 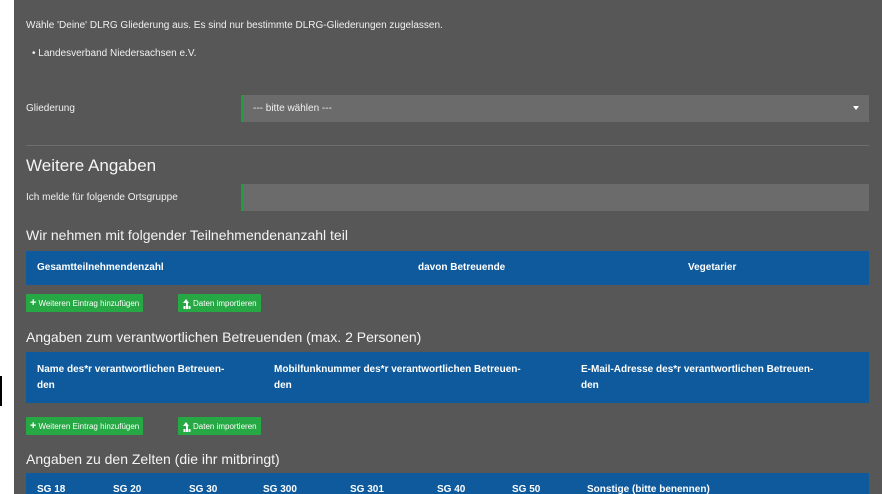 I want to click on add-entry-button-2: + Weiteren Eintrag hinzufügen, so click(x=85, y=426).